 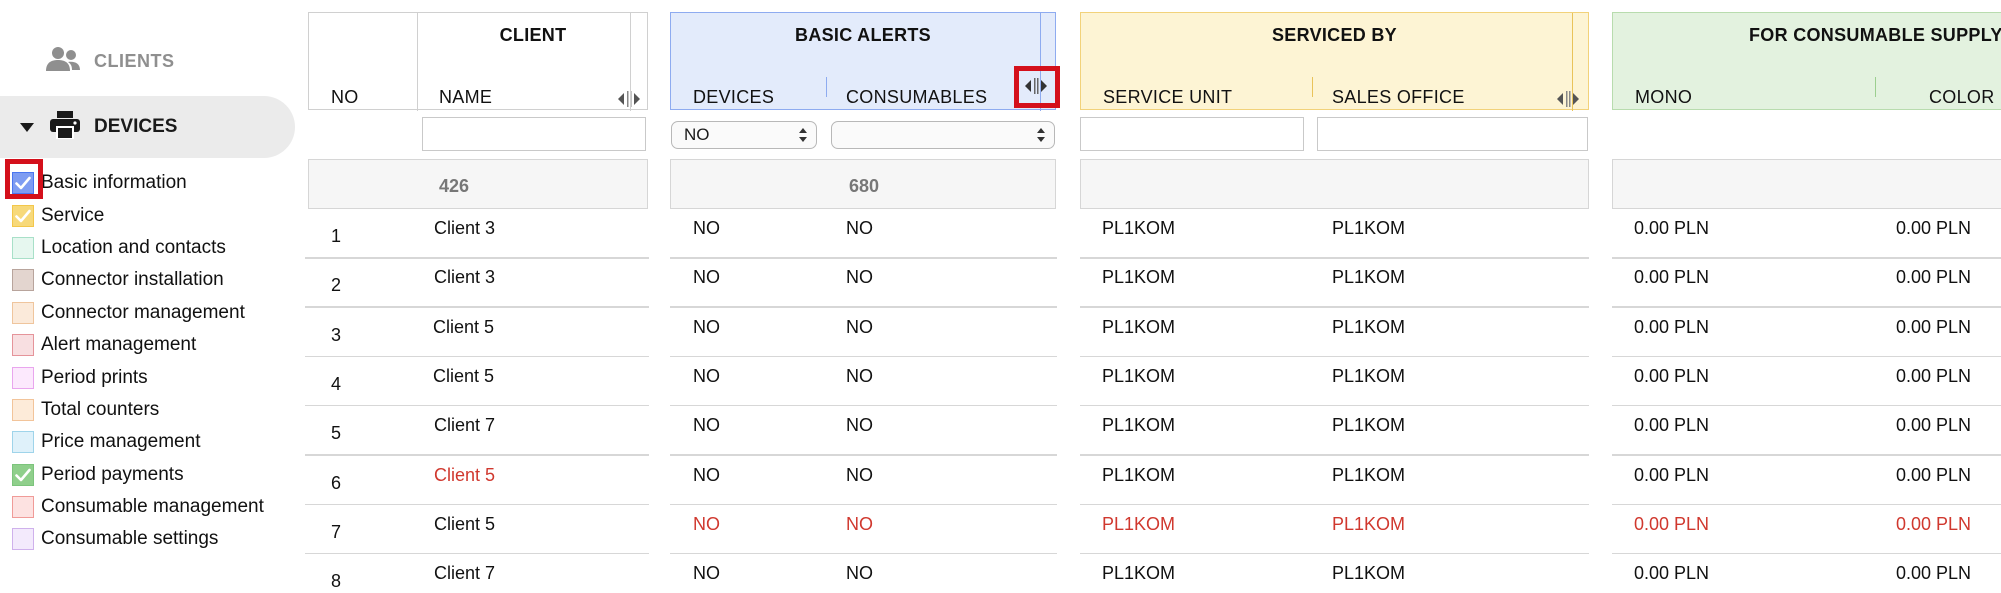 What do you see at coordinates (916, 97) in the screenshot?
I see `column-header-consumables: CONSUMABLES` at bounding box center [916, 97].